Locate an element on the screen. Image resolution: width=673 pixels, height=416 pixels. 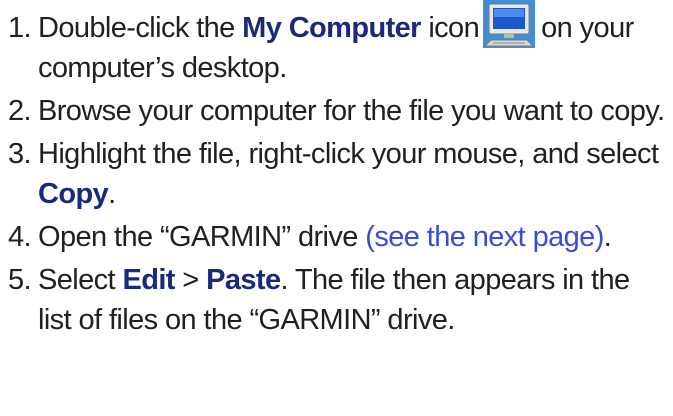
paste-label: Paste is located at coordinates (243, 280).